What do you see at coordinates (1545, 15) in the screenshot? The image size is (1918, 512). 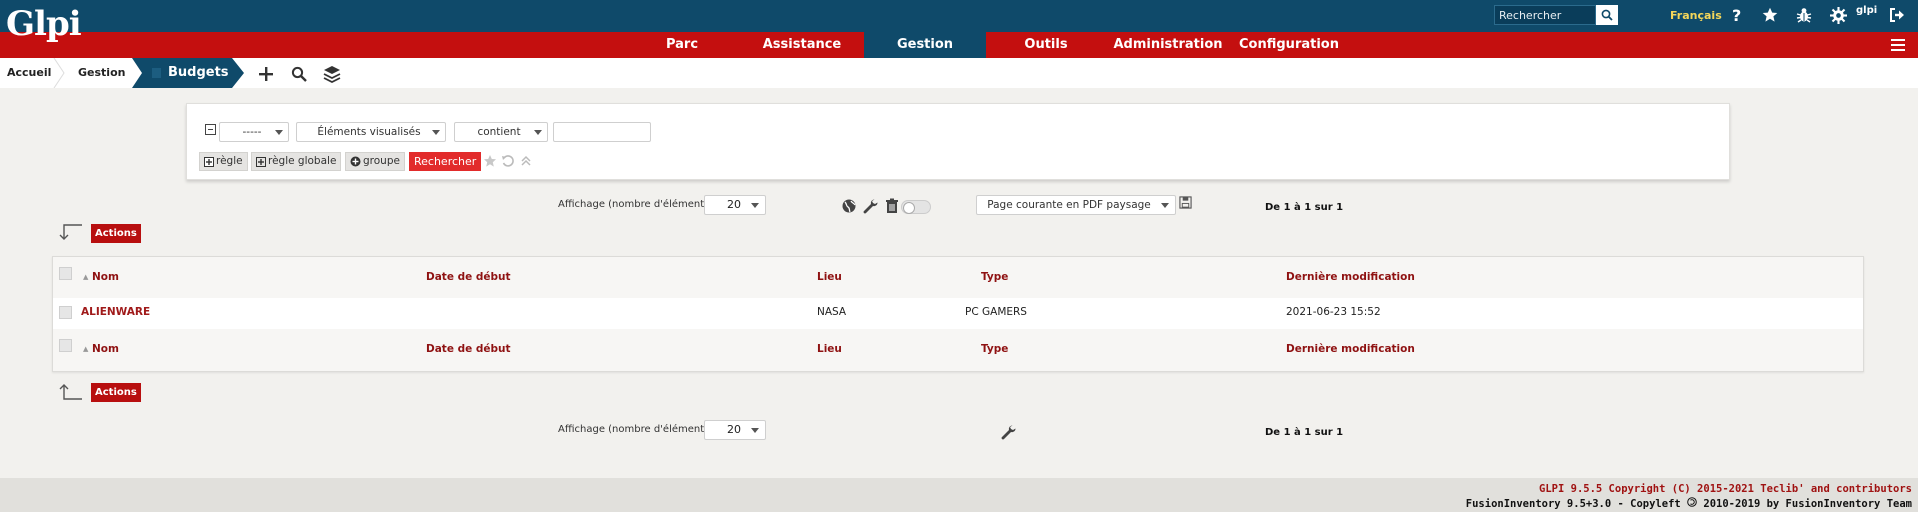 I see `global-search-input` at bounding box center [1545, 15].